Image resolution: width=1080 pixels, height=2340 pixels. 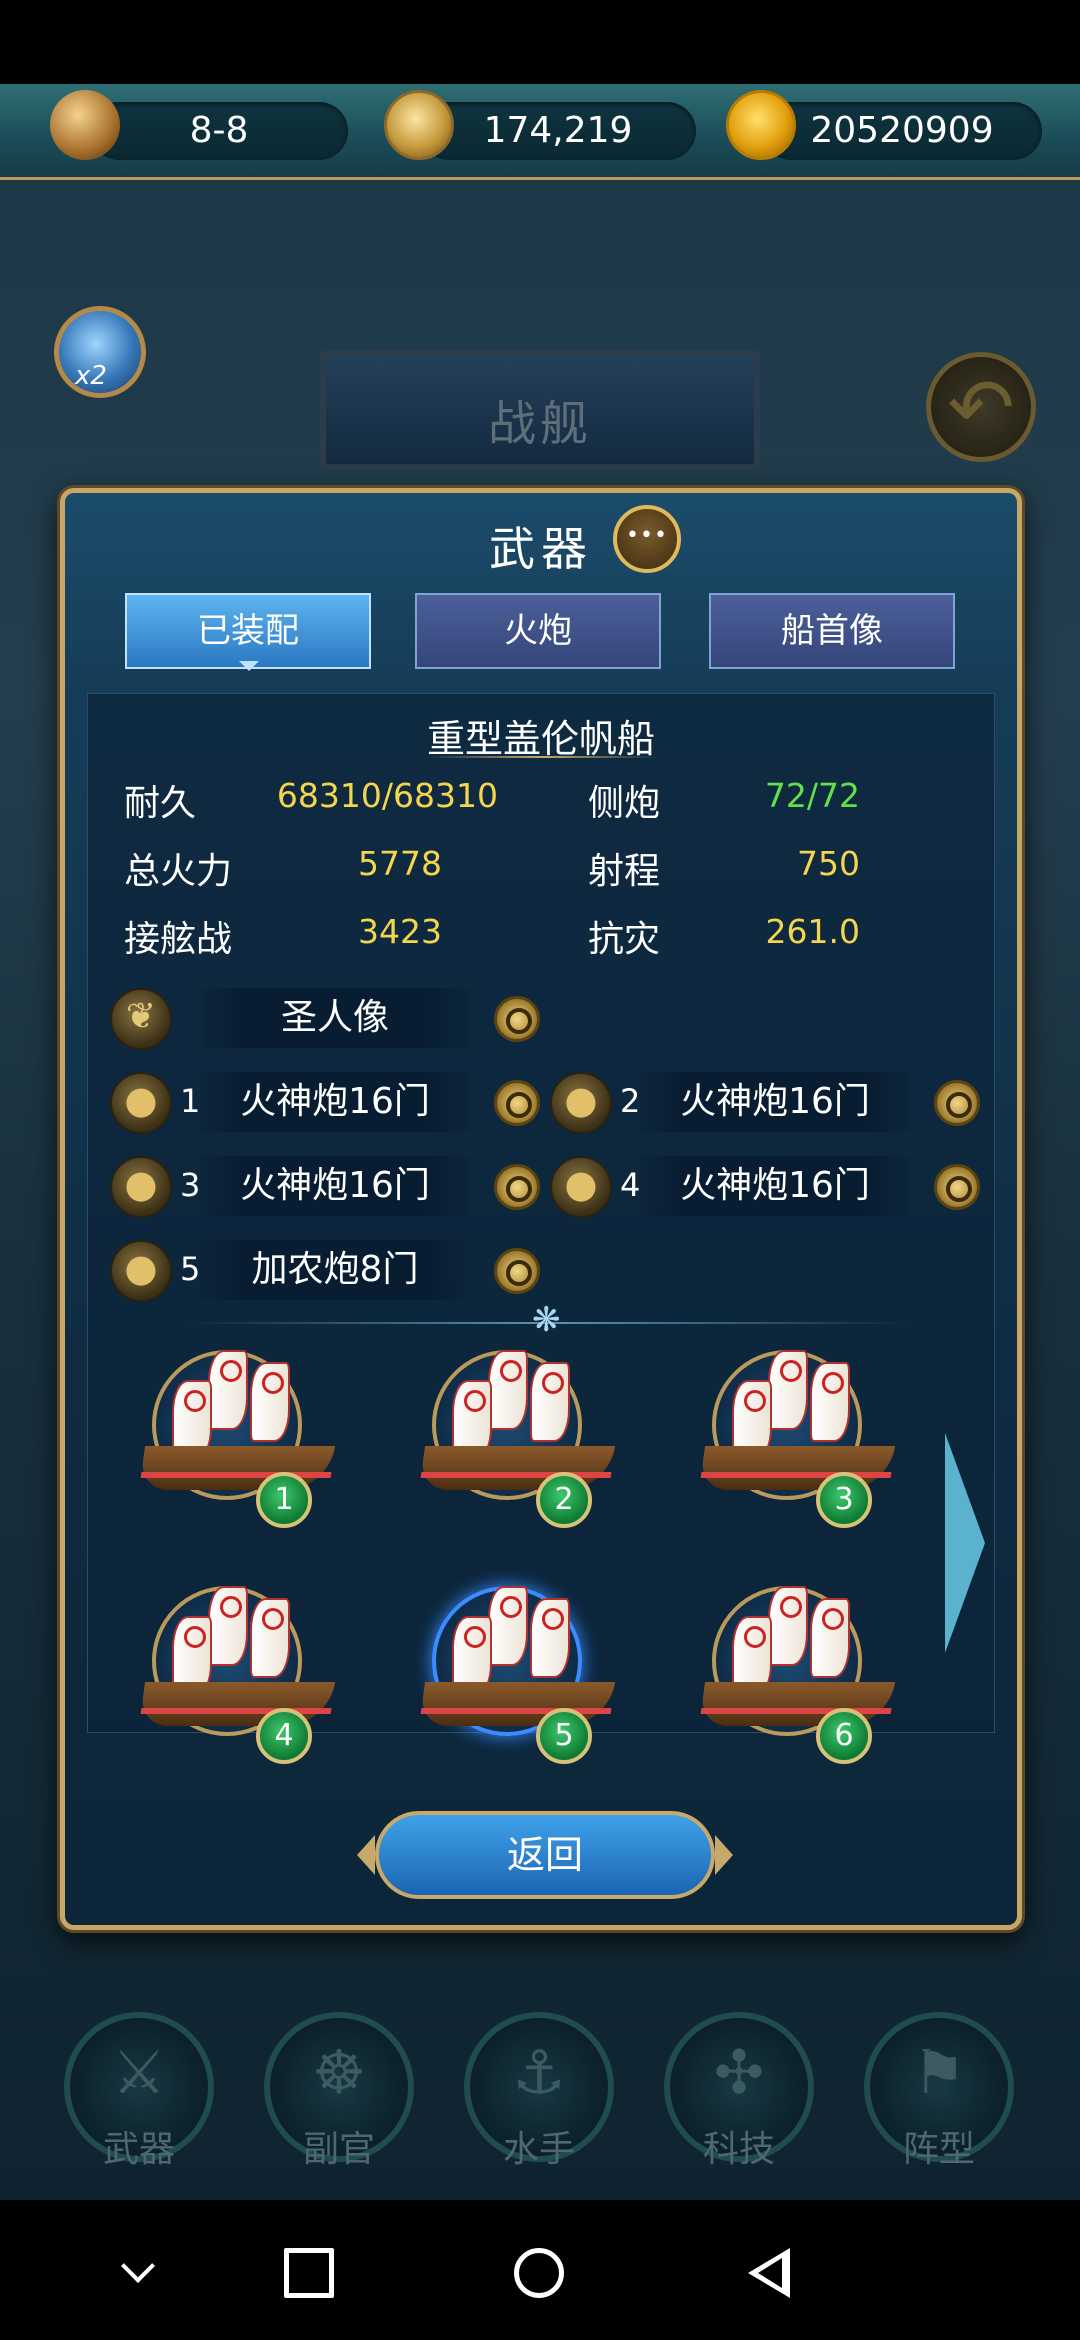 What do you see at coordinates (539, 2273) in the screenshot?
I see `nav-home-icon` at bounding box center [539, 2273].